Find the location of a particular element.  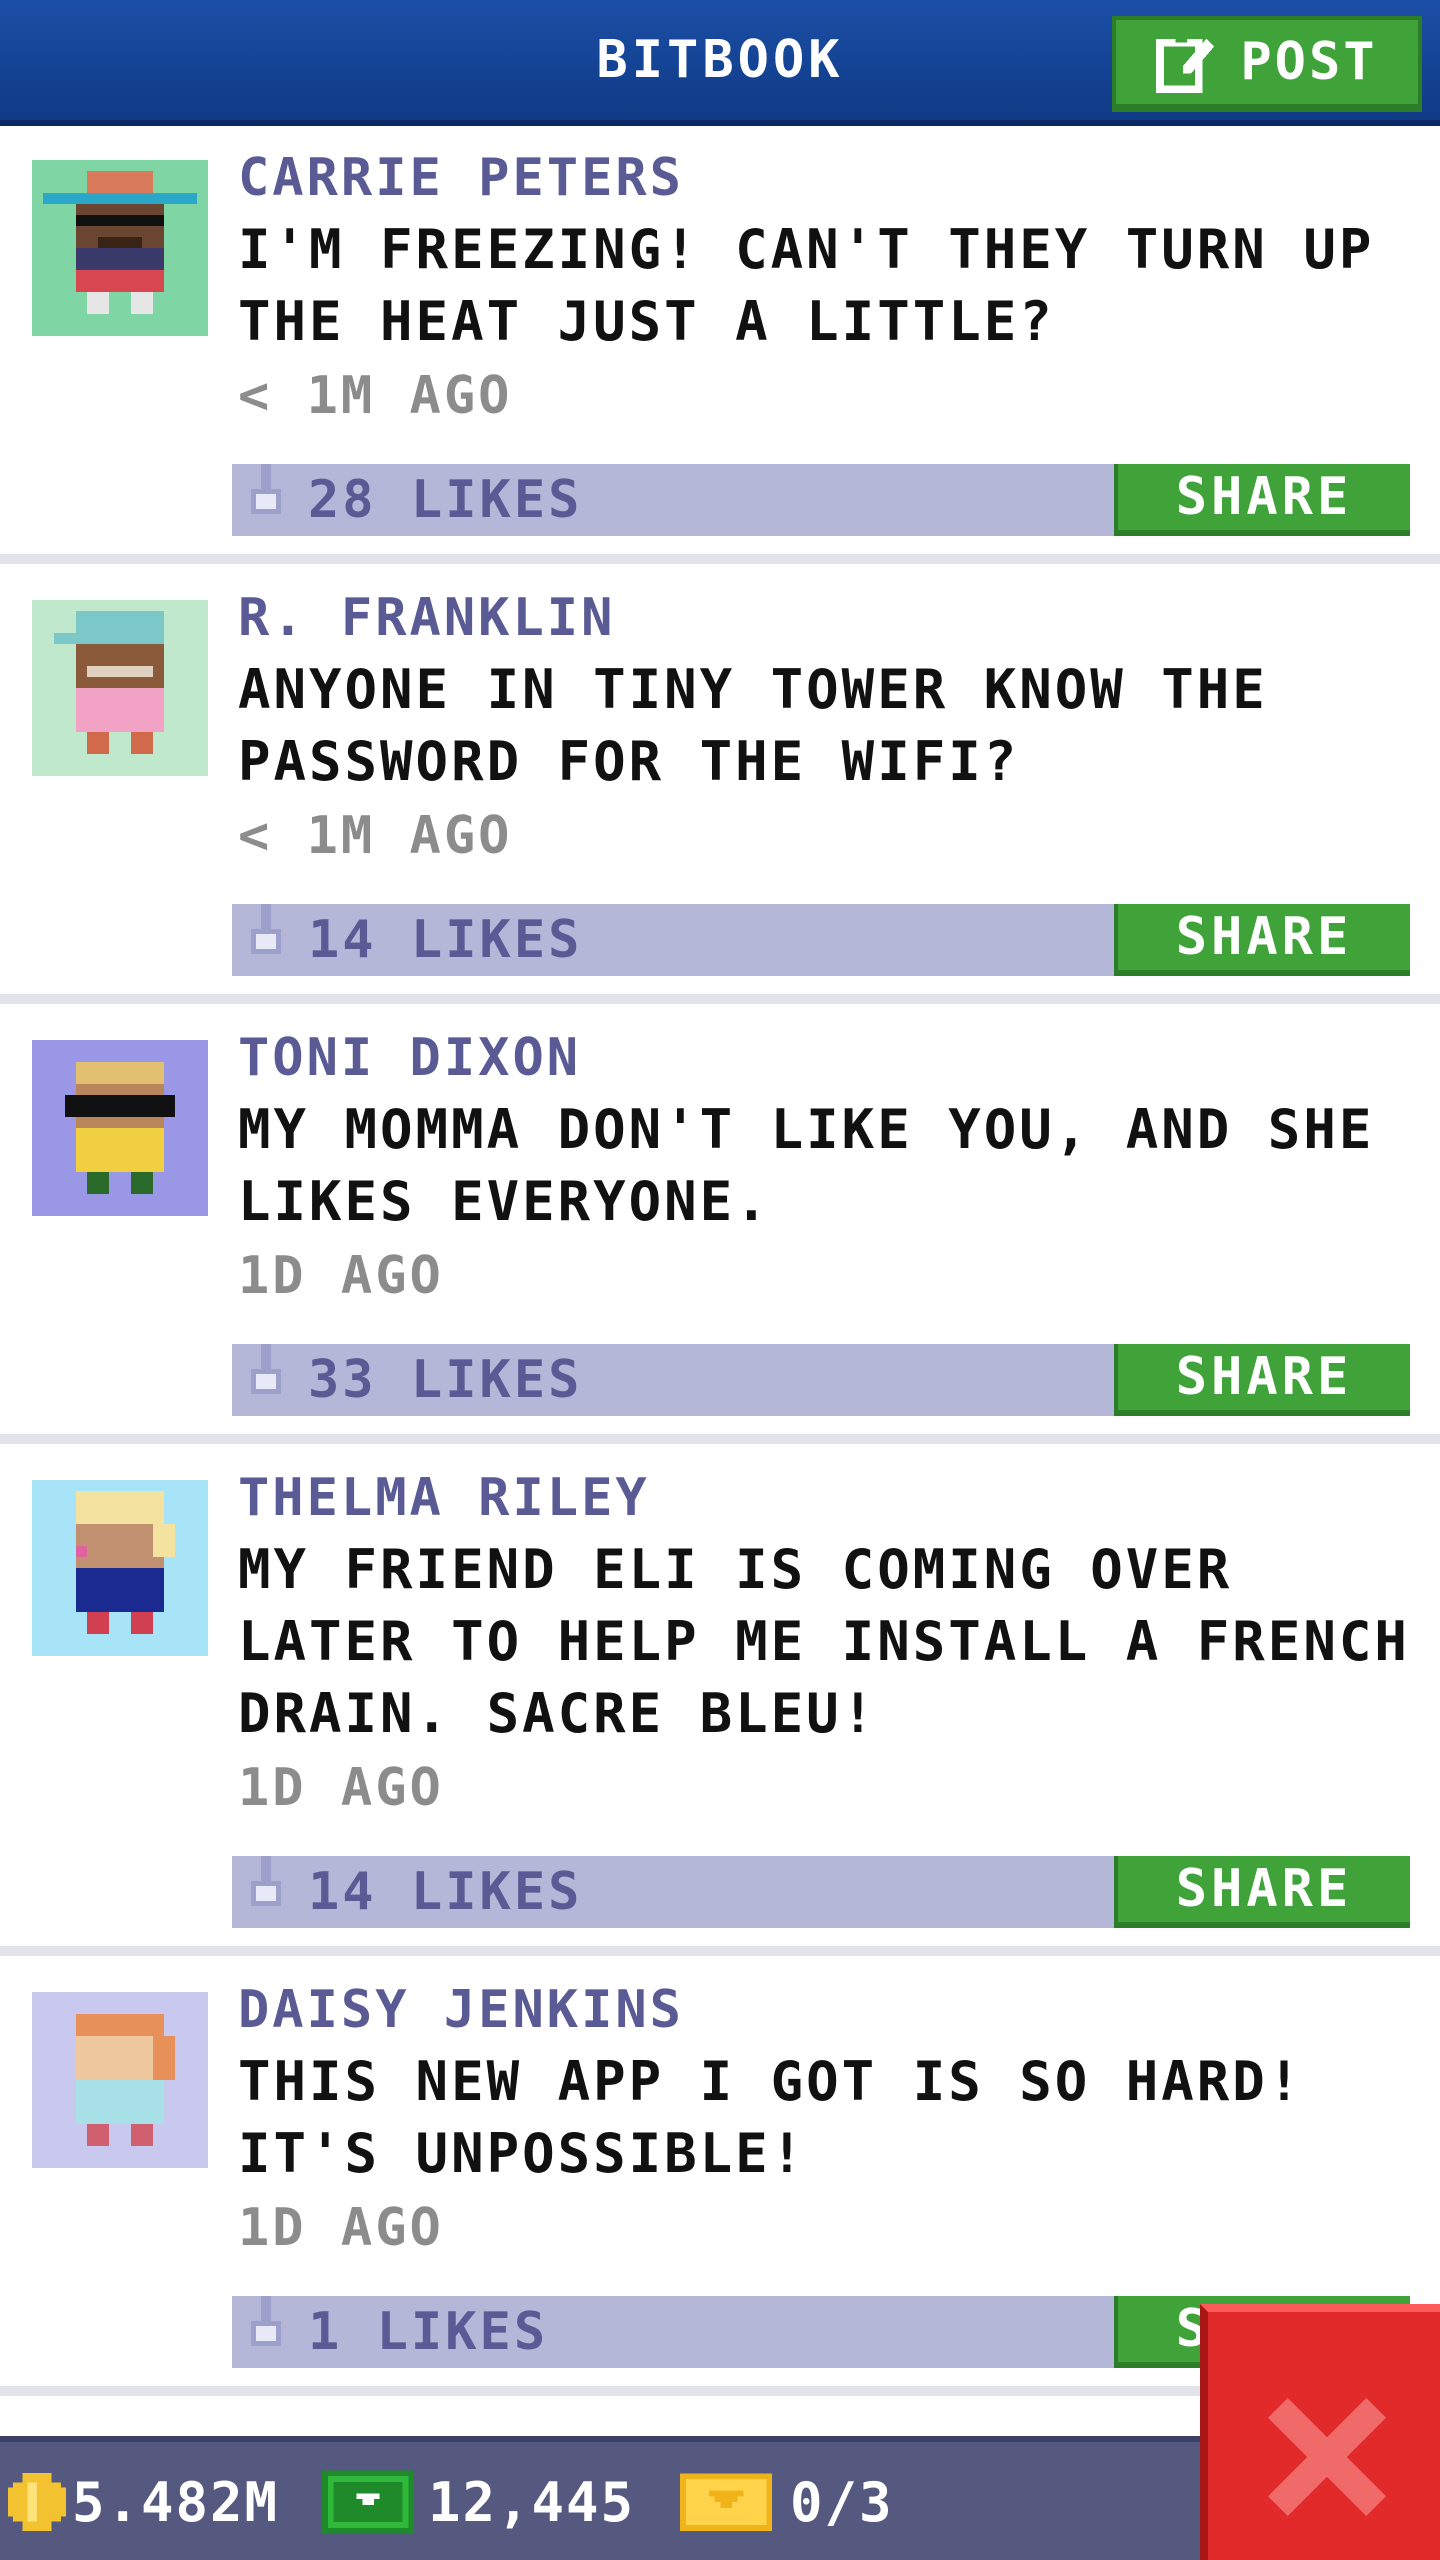

likes-bar: 28 LIKES SHARE is located at coordinates (821, 500).